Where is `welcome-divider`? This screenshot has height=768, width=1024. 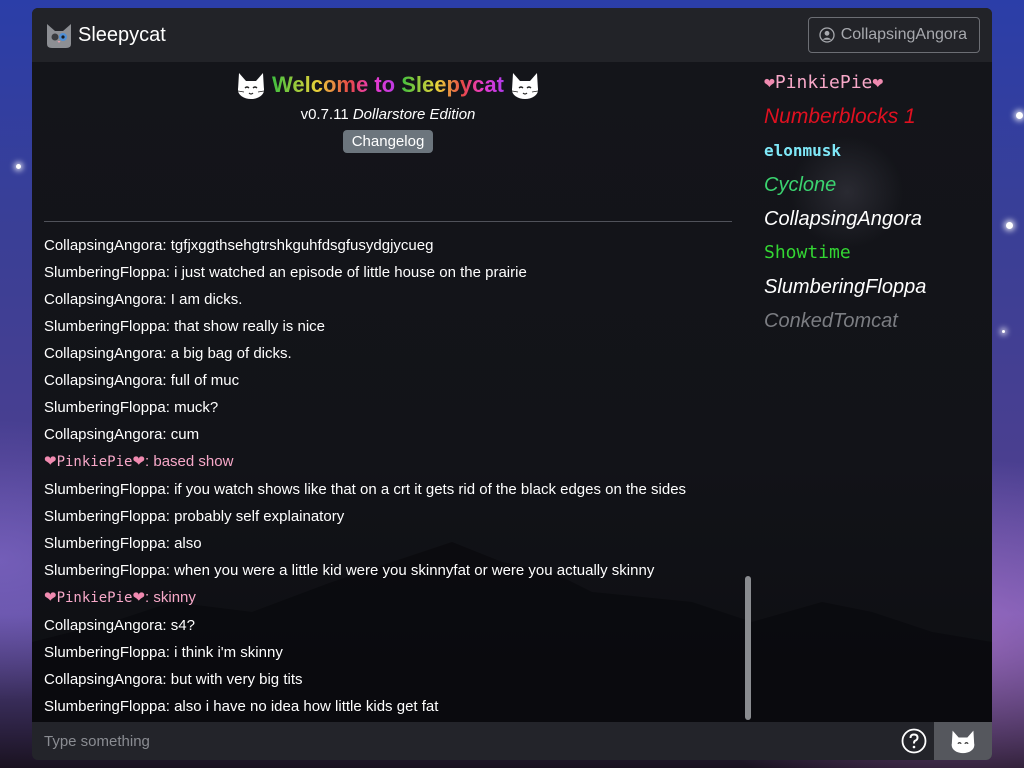
welcome-divider is located at coordinates (388, 221).